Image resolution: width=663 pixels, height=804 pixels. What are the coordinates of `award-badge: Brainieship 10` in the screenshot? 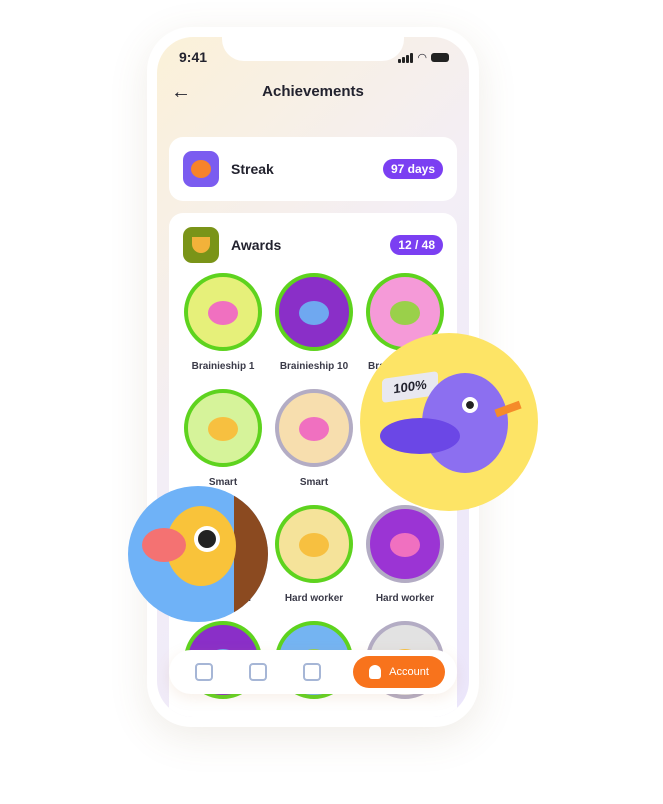 It's located at (314, 331).